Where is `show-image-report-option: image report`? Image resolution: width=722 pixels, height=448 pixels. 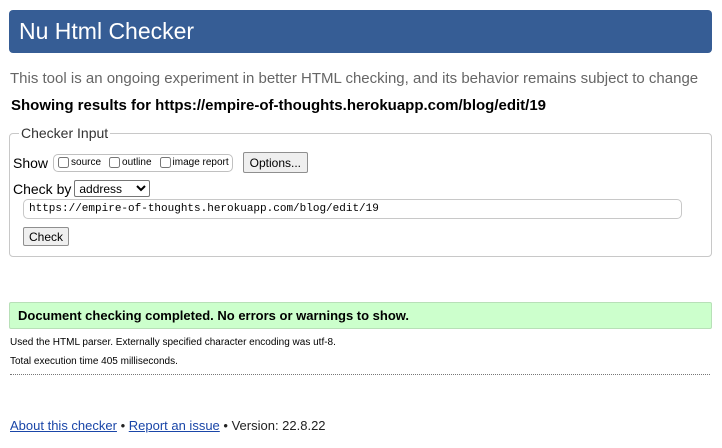 show-image-report-option: image report is located at coordinates (194, 162).